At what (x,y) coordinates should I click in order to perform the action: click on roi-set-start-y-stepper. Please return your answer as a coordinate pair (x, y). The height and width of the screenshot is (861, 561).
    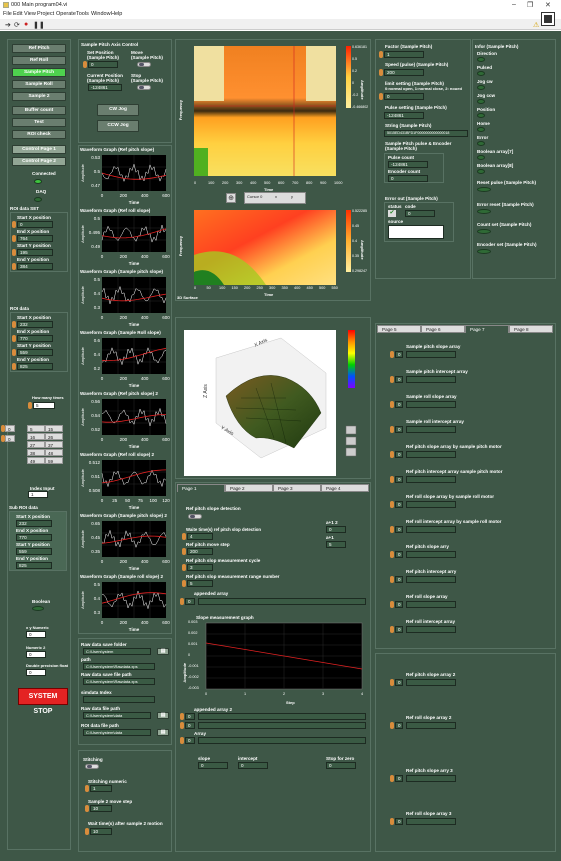
    Looking at the image, I should click on (14, 252).